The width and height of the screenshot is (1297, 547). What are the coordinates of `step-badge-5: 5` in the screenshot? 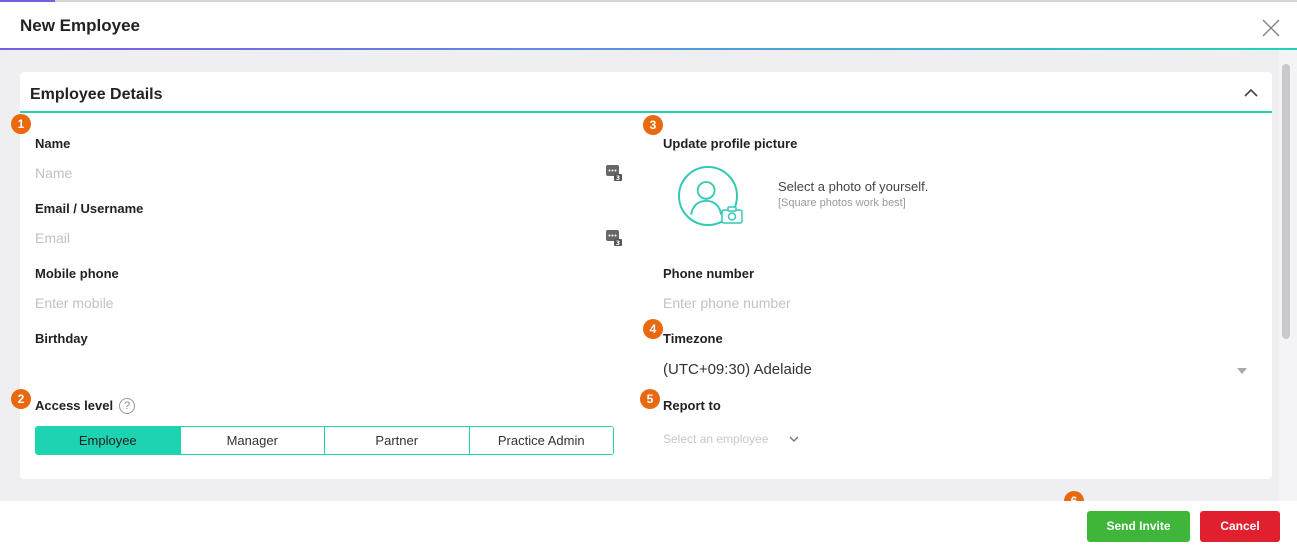 It's located at (650, 399).